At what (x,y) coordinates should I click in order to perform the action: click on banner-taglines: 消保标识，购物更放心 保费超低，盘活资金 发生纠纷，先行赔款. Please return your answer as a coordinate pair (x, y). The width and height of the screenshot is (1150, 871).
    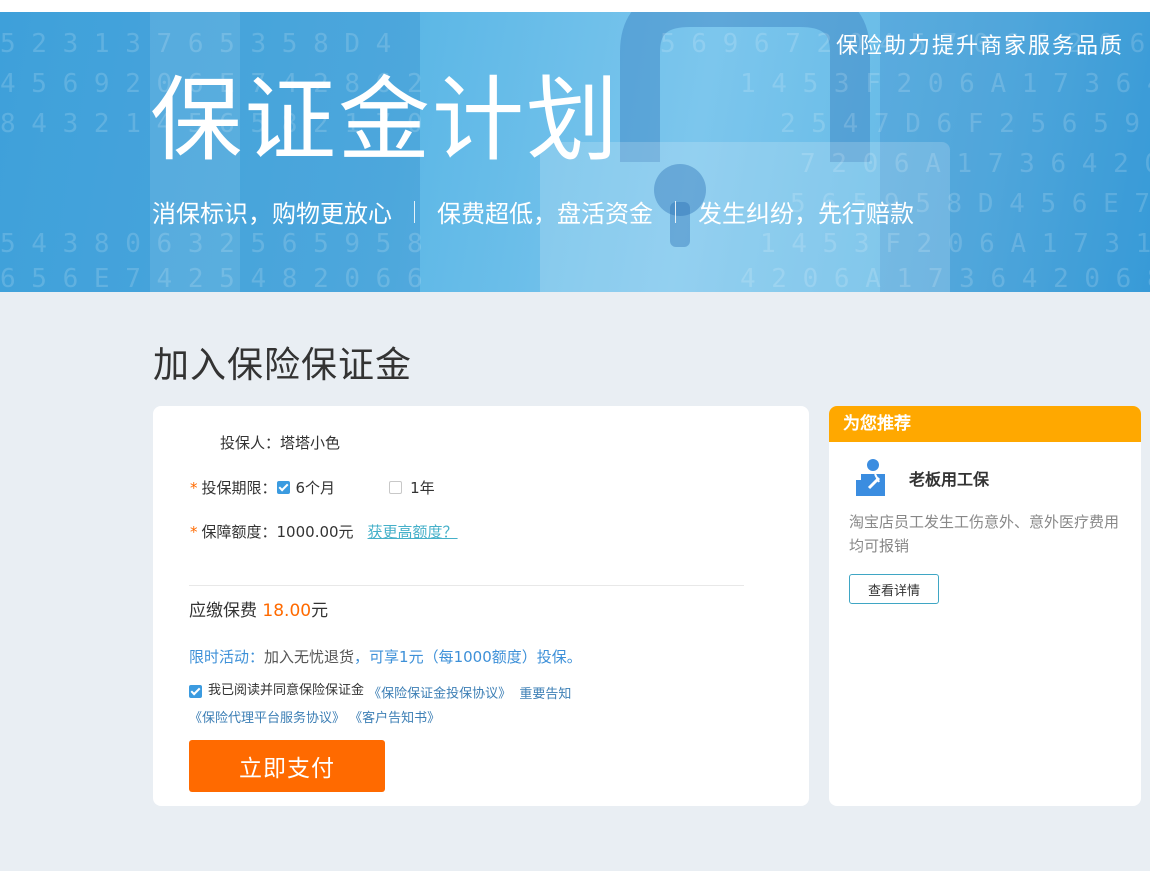
    Looking at the image, I should click on (533, 211).